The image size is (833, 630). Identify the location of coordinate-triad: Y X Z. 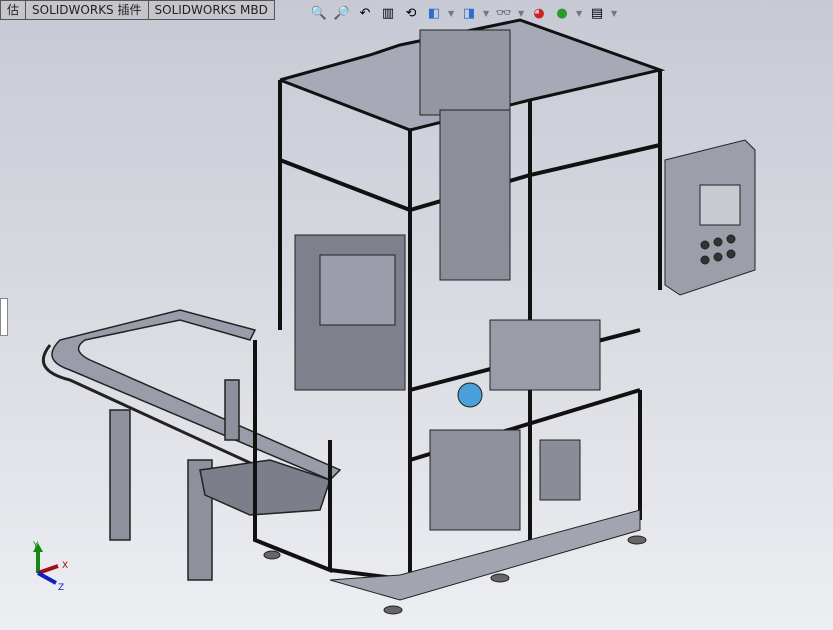
(50, 567).